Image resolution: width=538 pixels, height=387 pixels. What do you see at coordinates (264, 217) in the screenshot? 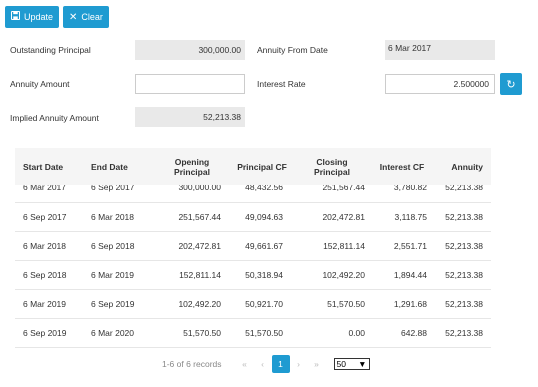
I see `cell-principal-cf: 49,094.63` at bounding box center [264, 217].